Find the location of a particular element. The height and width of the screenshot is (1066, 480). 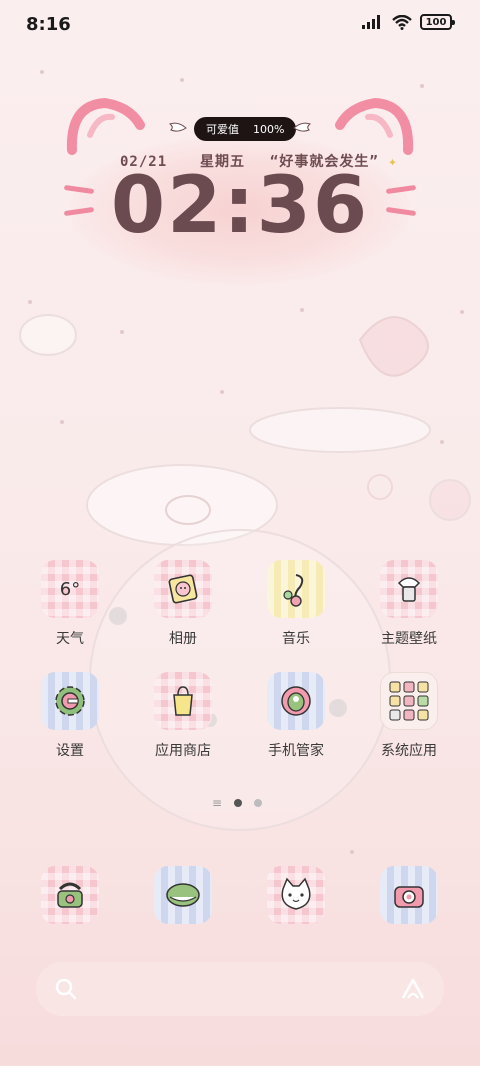

search-bar is located at coordinates (240, 989).